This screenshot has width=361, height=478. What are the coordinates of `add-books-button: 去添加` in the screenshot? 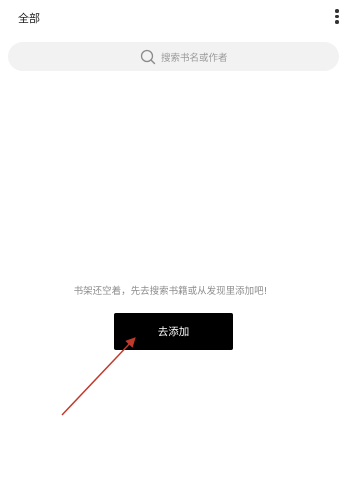 It's located at (173, 331).